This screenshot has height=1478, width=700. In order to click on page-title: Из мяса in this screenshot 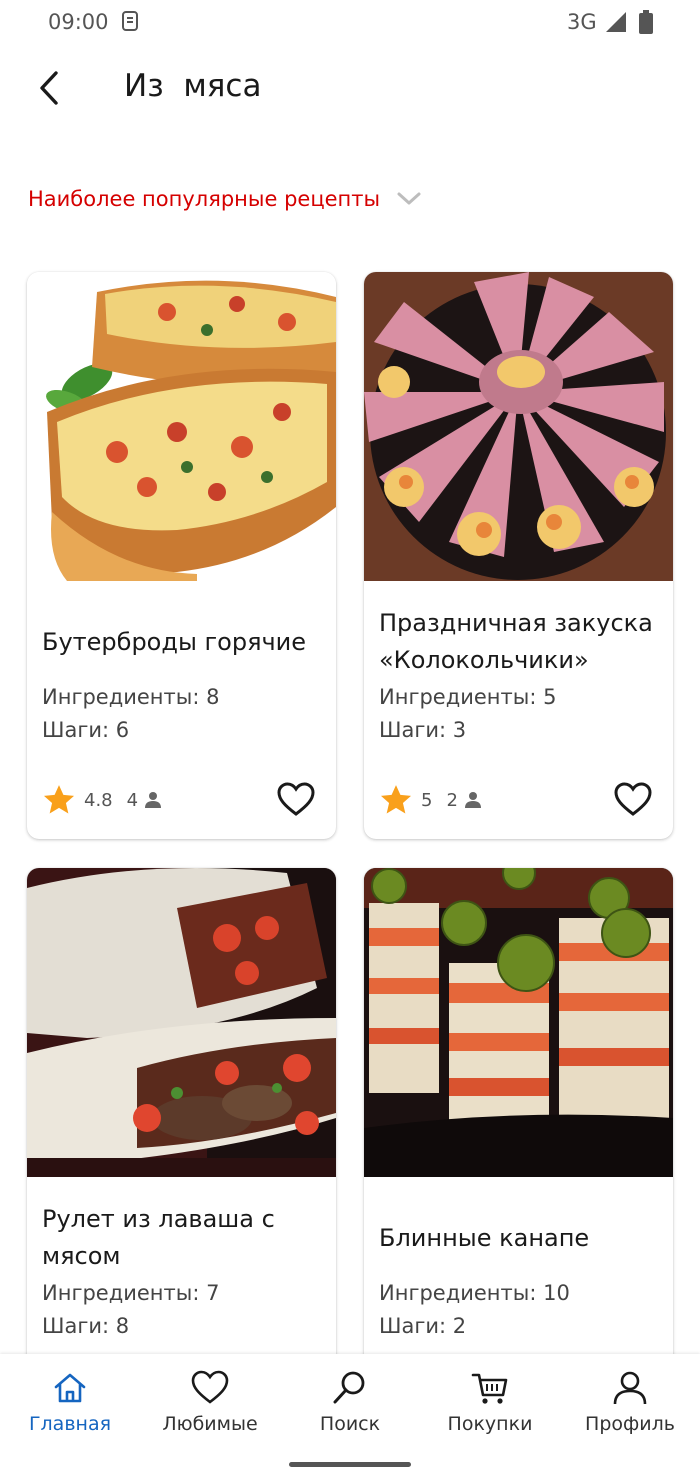, I will do `click(193, 86)`.